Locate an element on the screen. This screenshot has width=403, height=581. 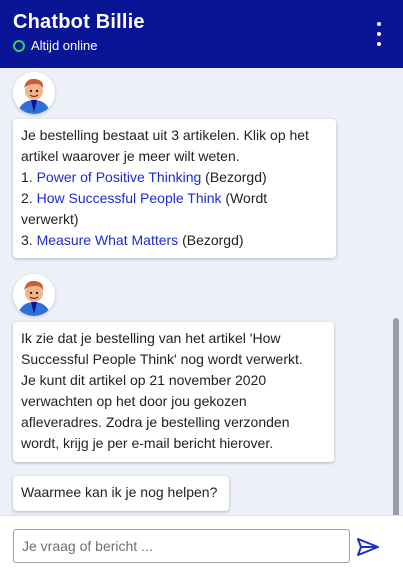
send-button is located at coordinates (368, 547).